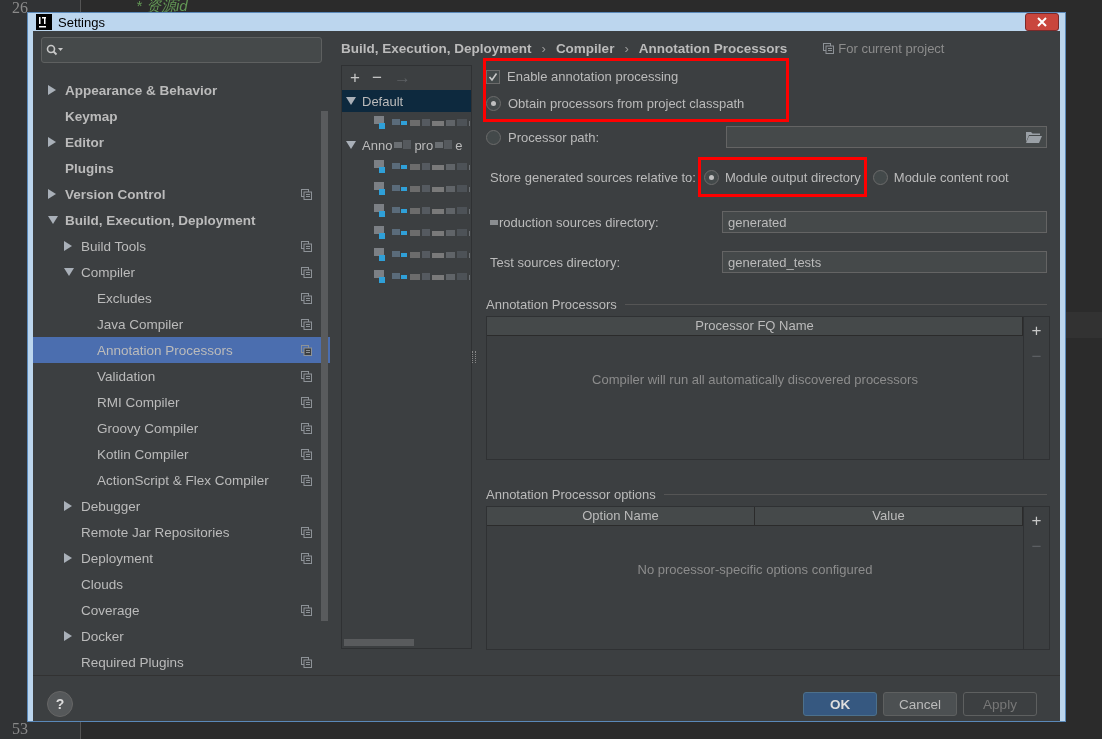 The height and width of the screenshot is (739, 1102). I want to click on settings-tree-item: Kotlin Compiler, so click(181, 454).